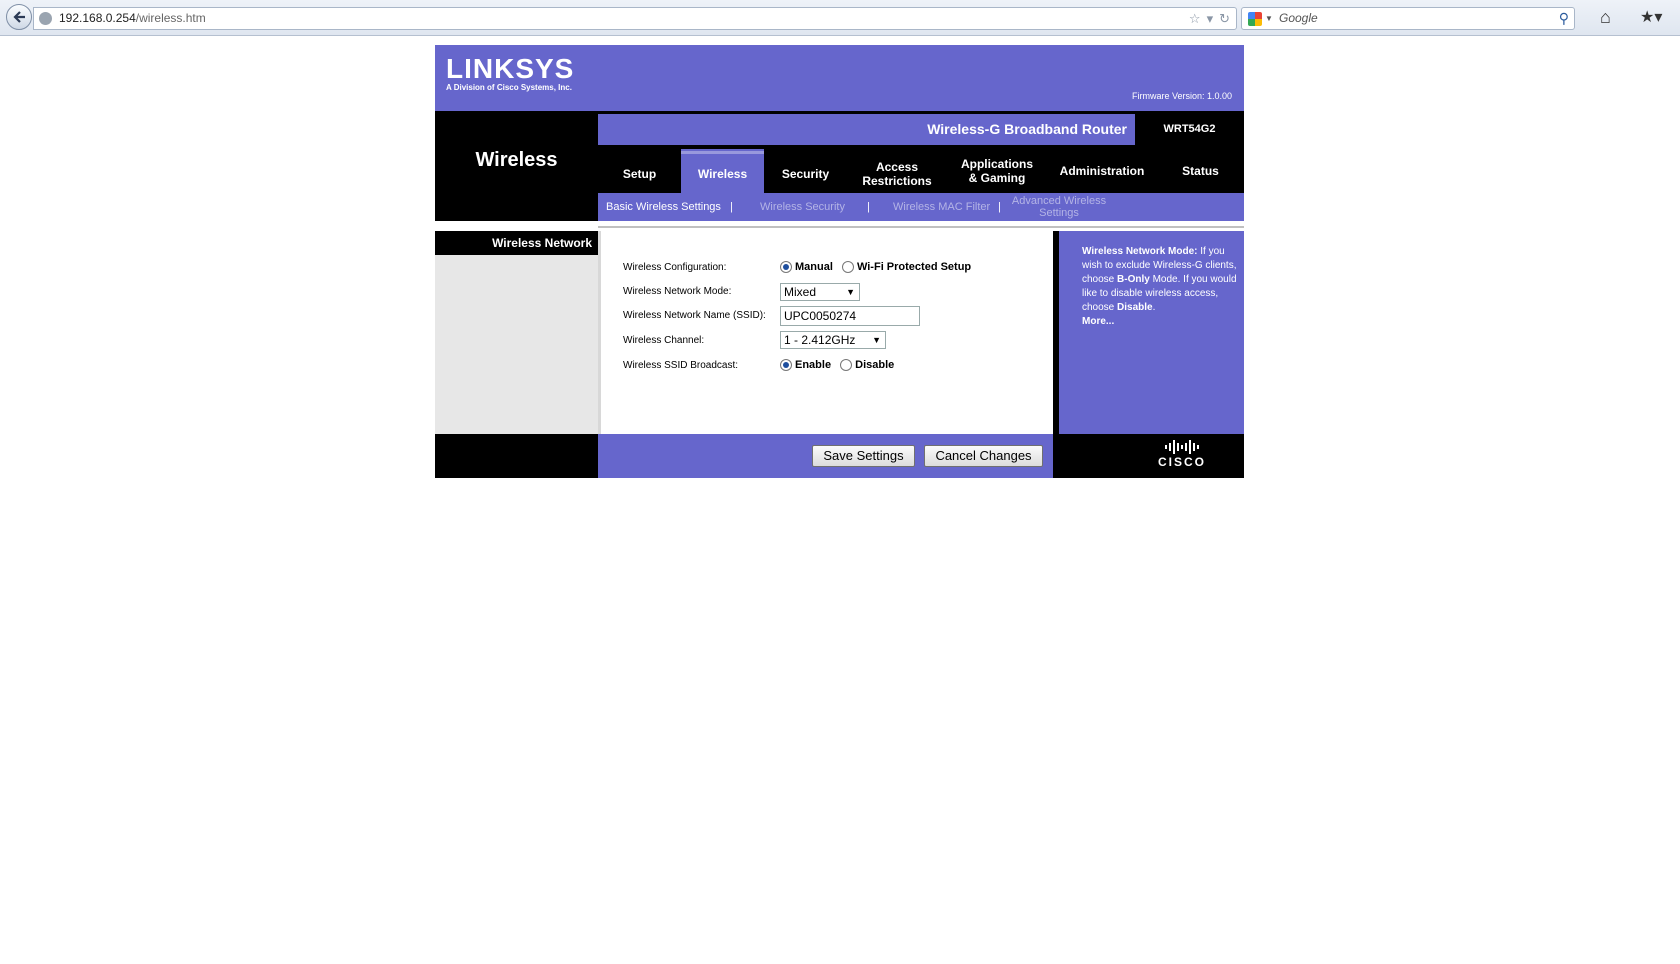  What do you see at coordinates (941, 207) in the screenshot?
I see `subnav-wireless-mac-filter: Wireless MAC Filter` at bounding box center [941, 207].